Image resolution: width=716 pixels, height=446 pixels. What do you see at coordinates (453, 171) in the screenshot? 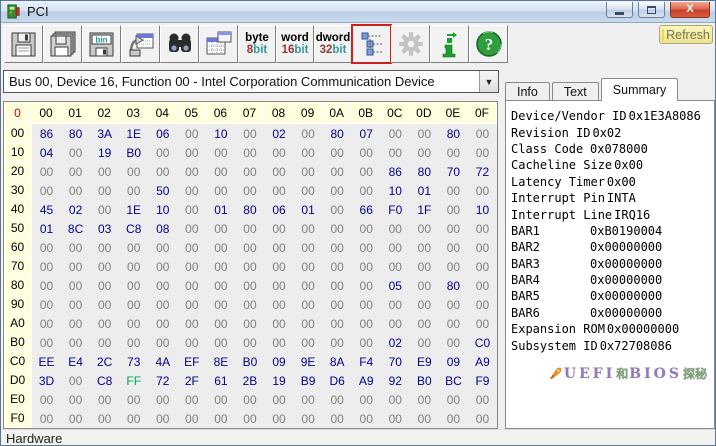
I see `hex-cell: 70` at bounding box center [453, 171].